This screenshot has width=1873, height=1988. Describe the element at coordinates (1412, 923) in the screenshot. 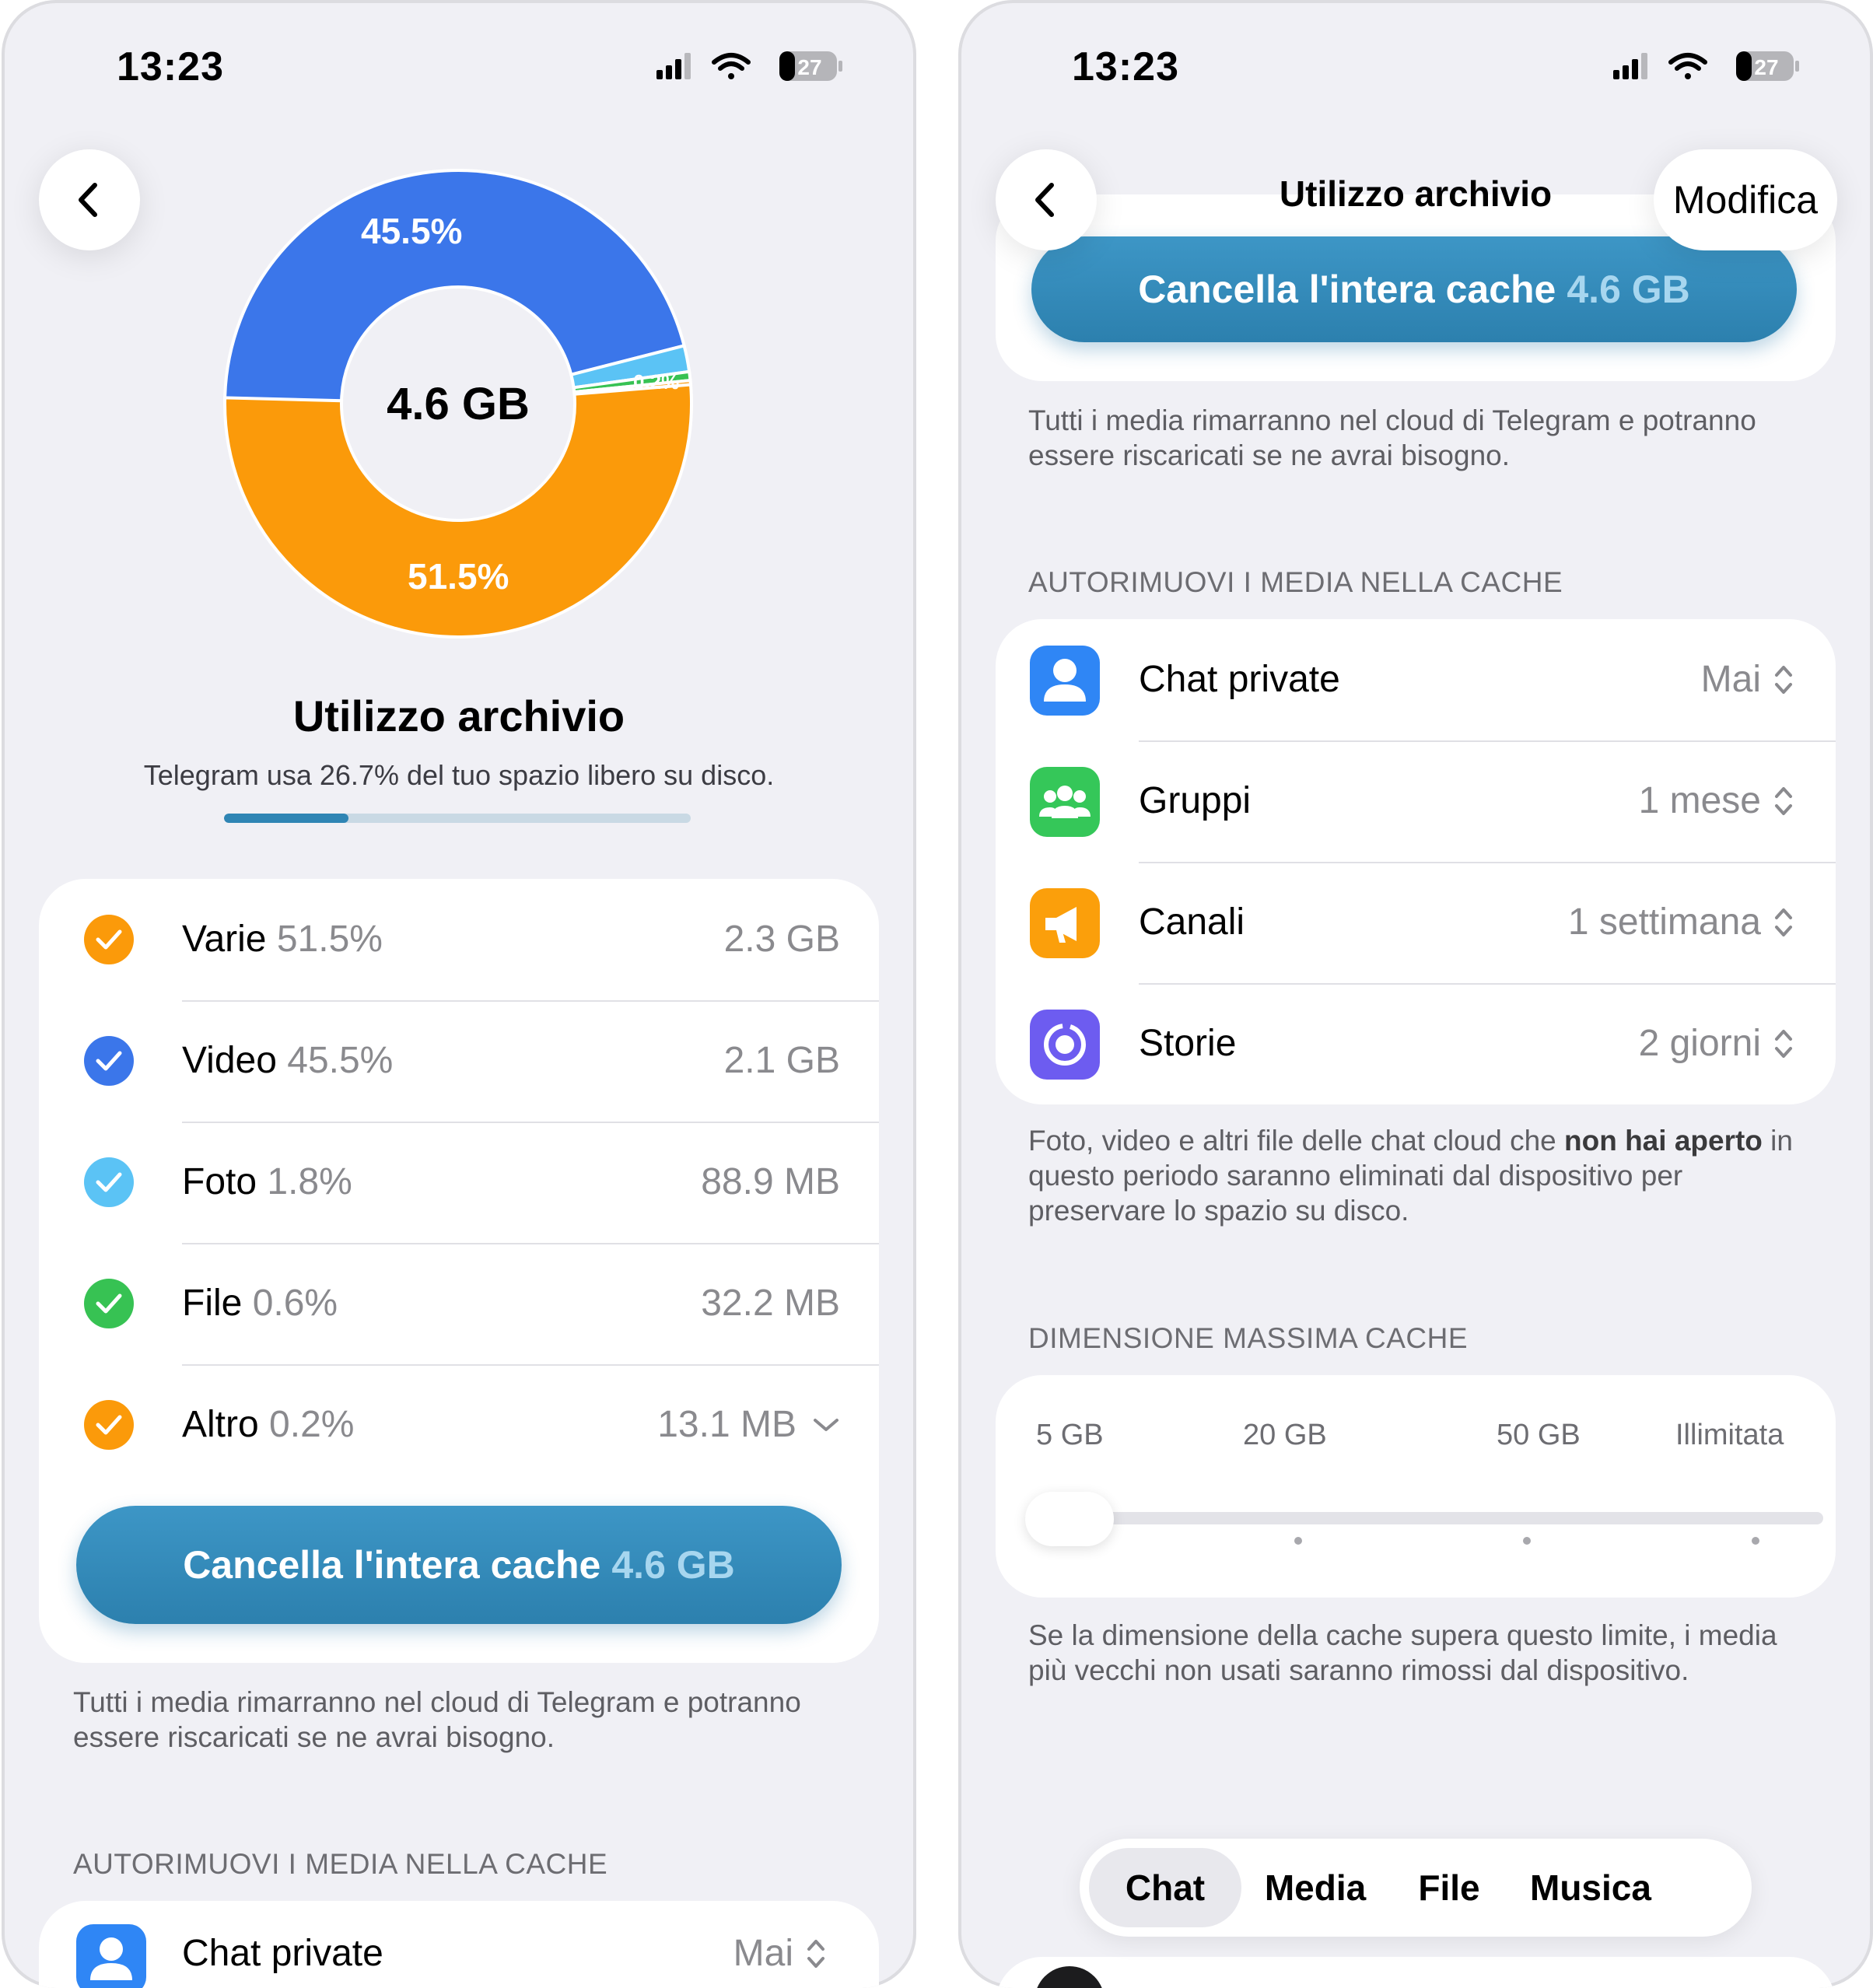

I see `autoremove-row-canali: Canali 1 settimana` at that location.